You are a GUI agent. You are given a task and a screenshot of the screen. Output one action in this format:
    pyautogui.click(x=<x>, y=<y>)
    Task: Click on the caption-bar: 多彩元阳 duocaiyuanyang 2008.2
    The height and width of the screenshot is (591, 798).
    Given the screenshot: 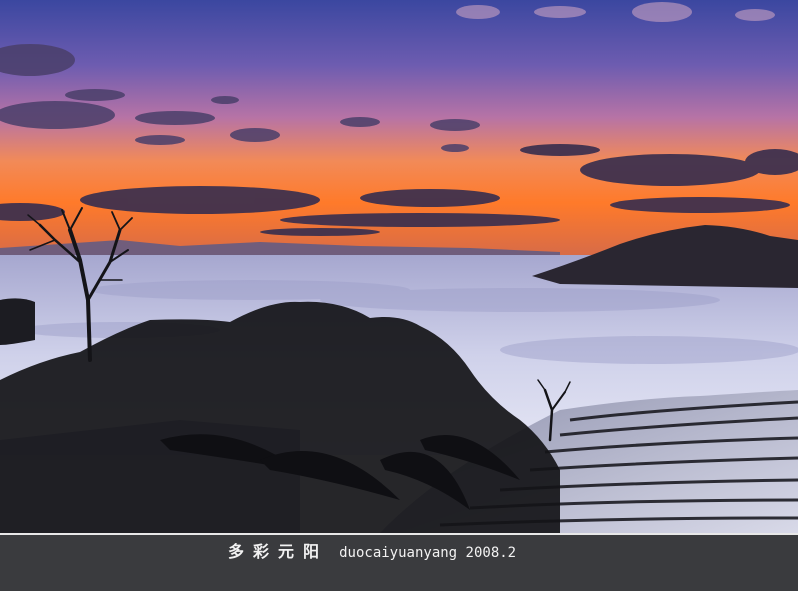 What is the action you would take?
    pyautogui.click(x=399, y=562)
    